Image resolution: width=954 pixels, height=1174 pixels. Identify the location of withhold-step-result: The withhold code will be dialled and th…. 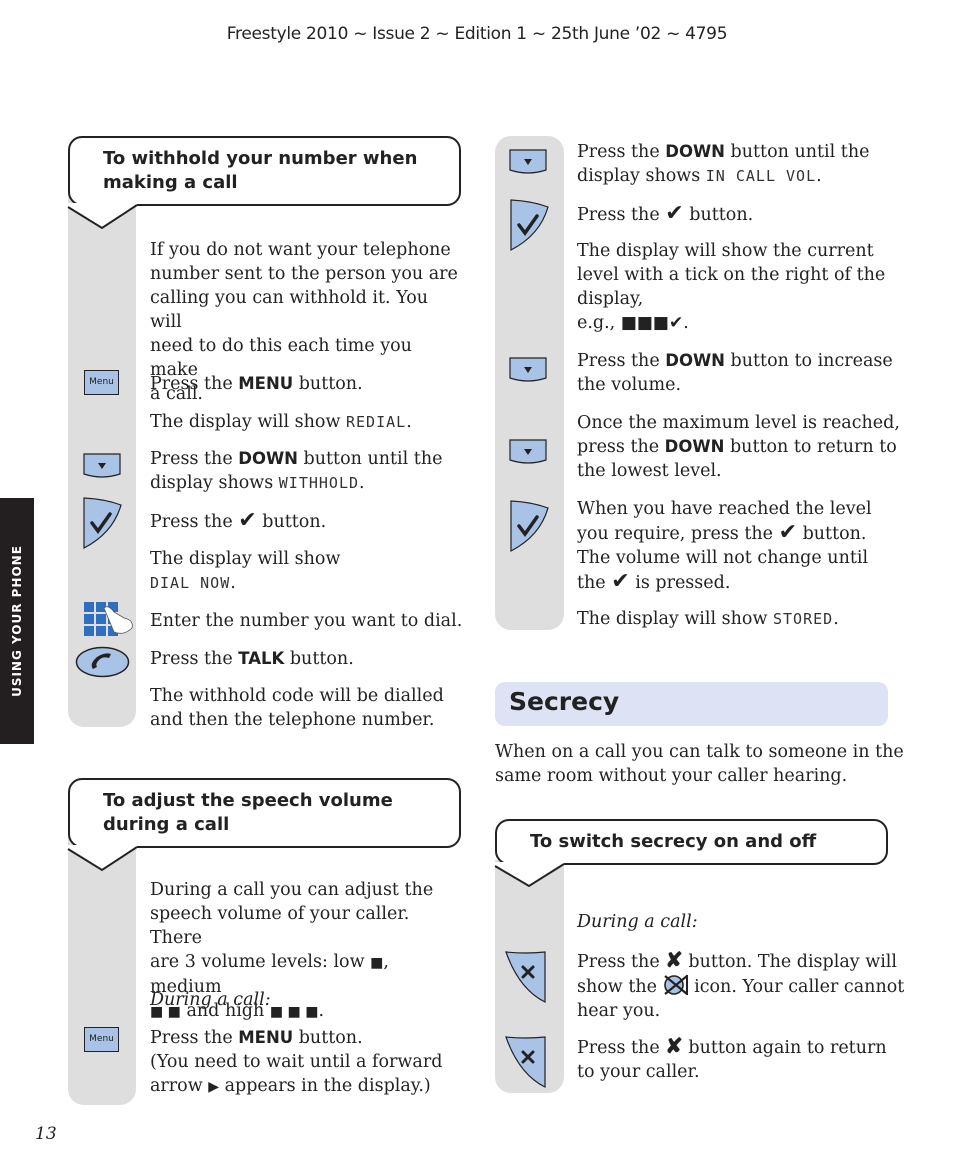
(297, 708).